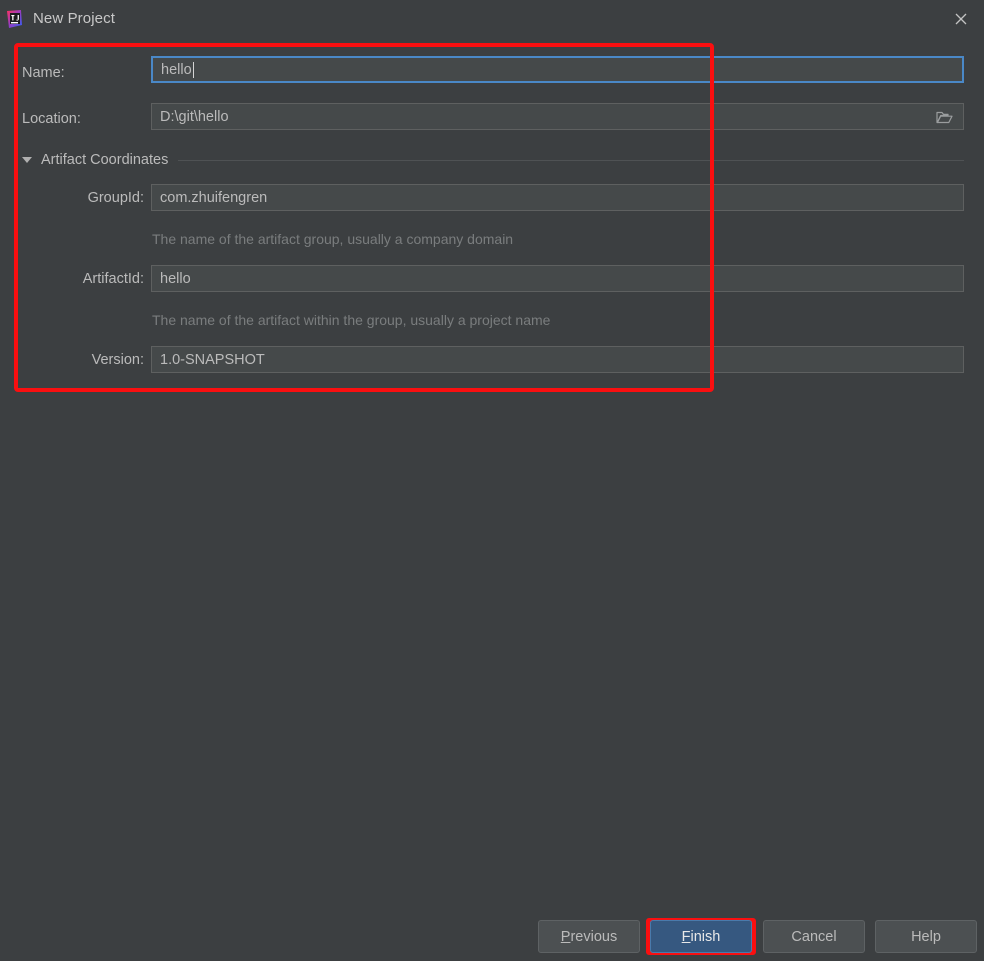  Describe the element at coordinates (944, 117) in the screenshot. I see `folder-icon` at that location.